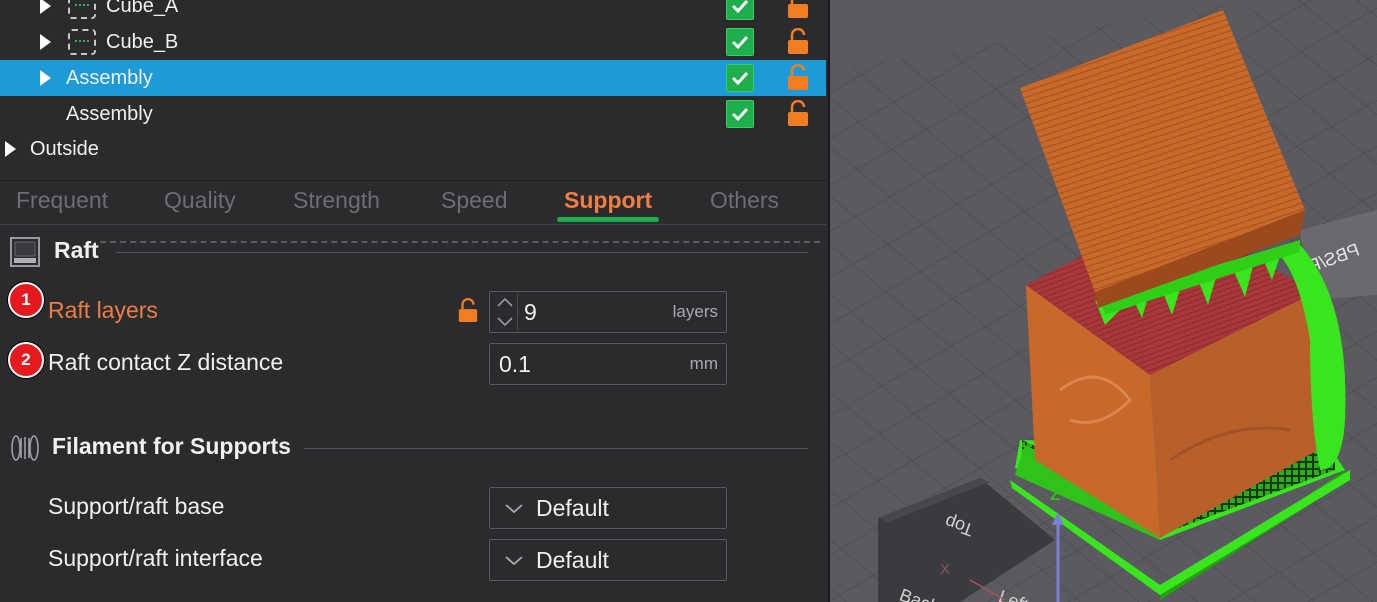 This screenshot has width=1377, height=602. Describe the element at coordinates (744, 200) in the screenshot. I see `tab-others: Others` at that location.